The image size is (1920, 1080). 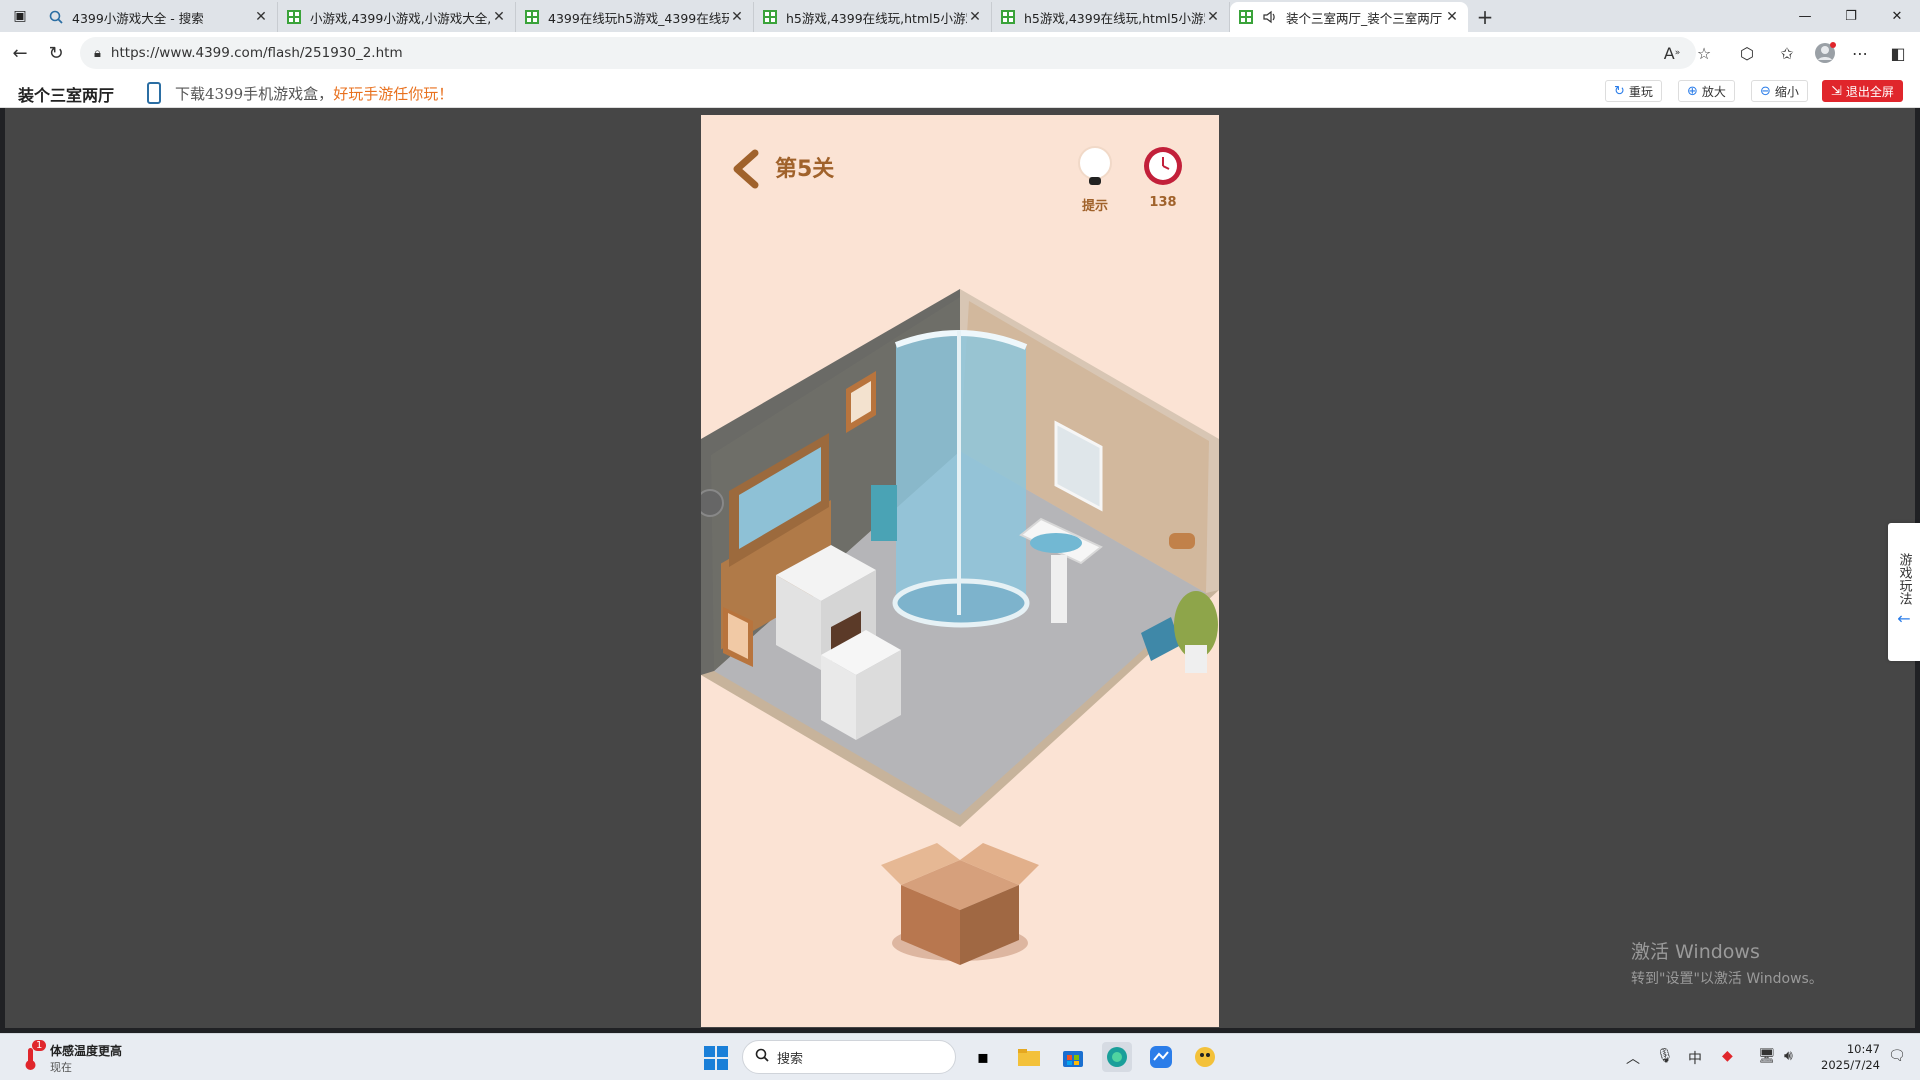 What do you see at coordinates (1897, 1056) in the screenshot?
I see `notification-icon: 🗨︎` at bounding box center [1897, 1056].